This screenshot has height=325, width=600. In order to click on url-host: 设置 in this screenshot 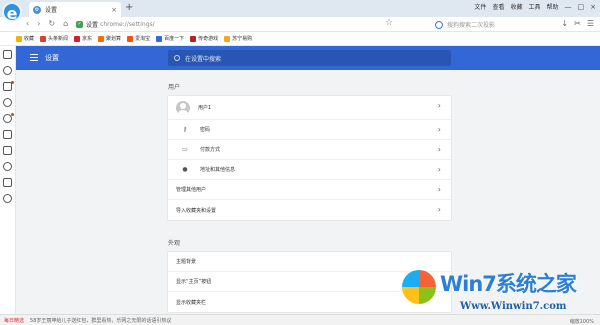, I will do `click(92, 25)`.